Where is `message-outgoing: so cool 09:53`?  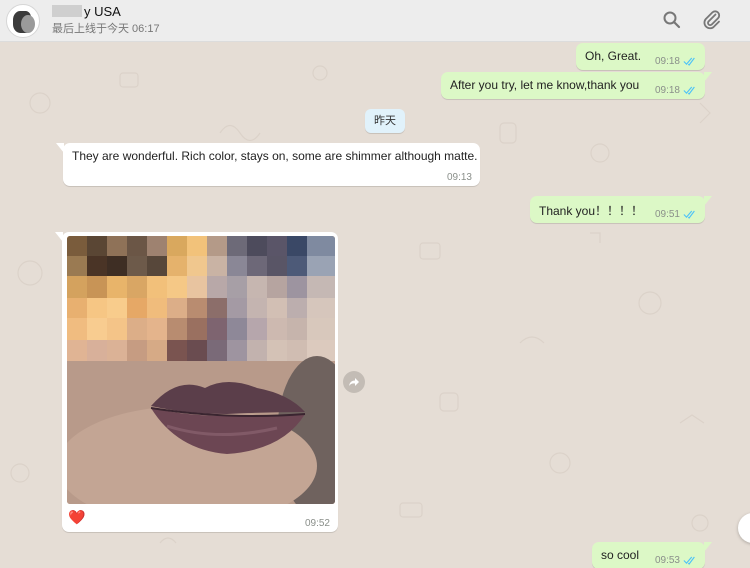 message-outgoing: so cool 09:53 is located at coordinates (652, 555).